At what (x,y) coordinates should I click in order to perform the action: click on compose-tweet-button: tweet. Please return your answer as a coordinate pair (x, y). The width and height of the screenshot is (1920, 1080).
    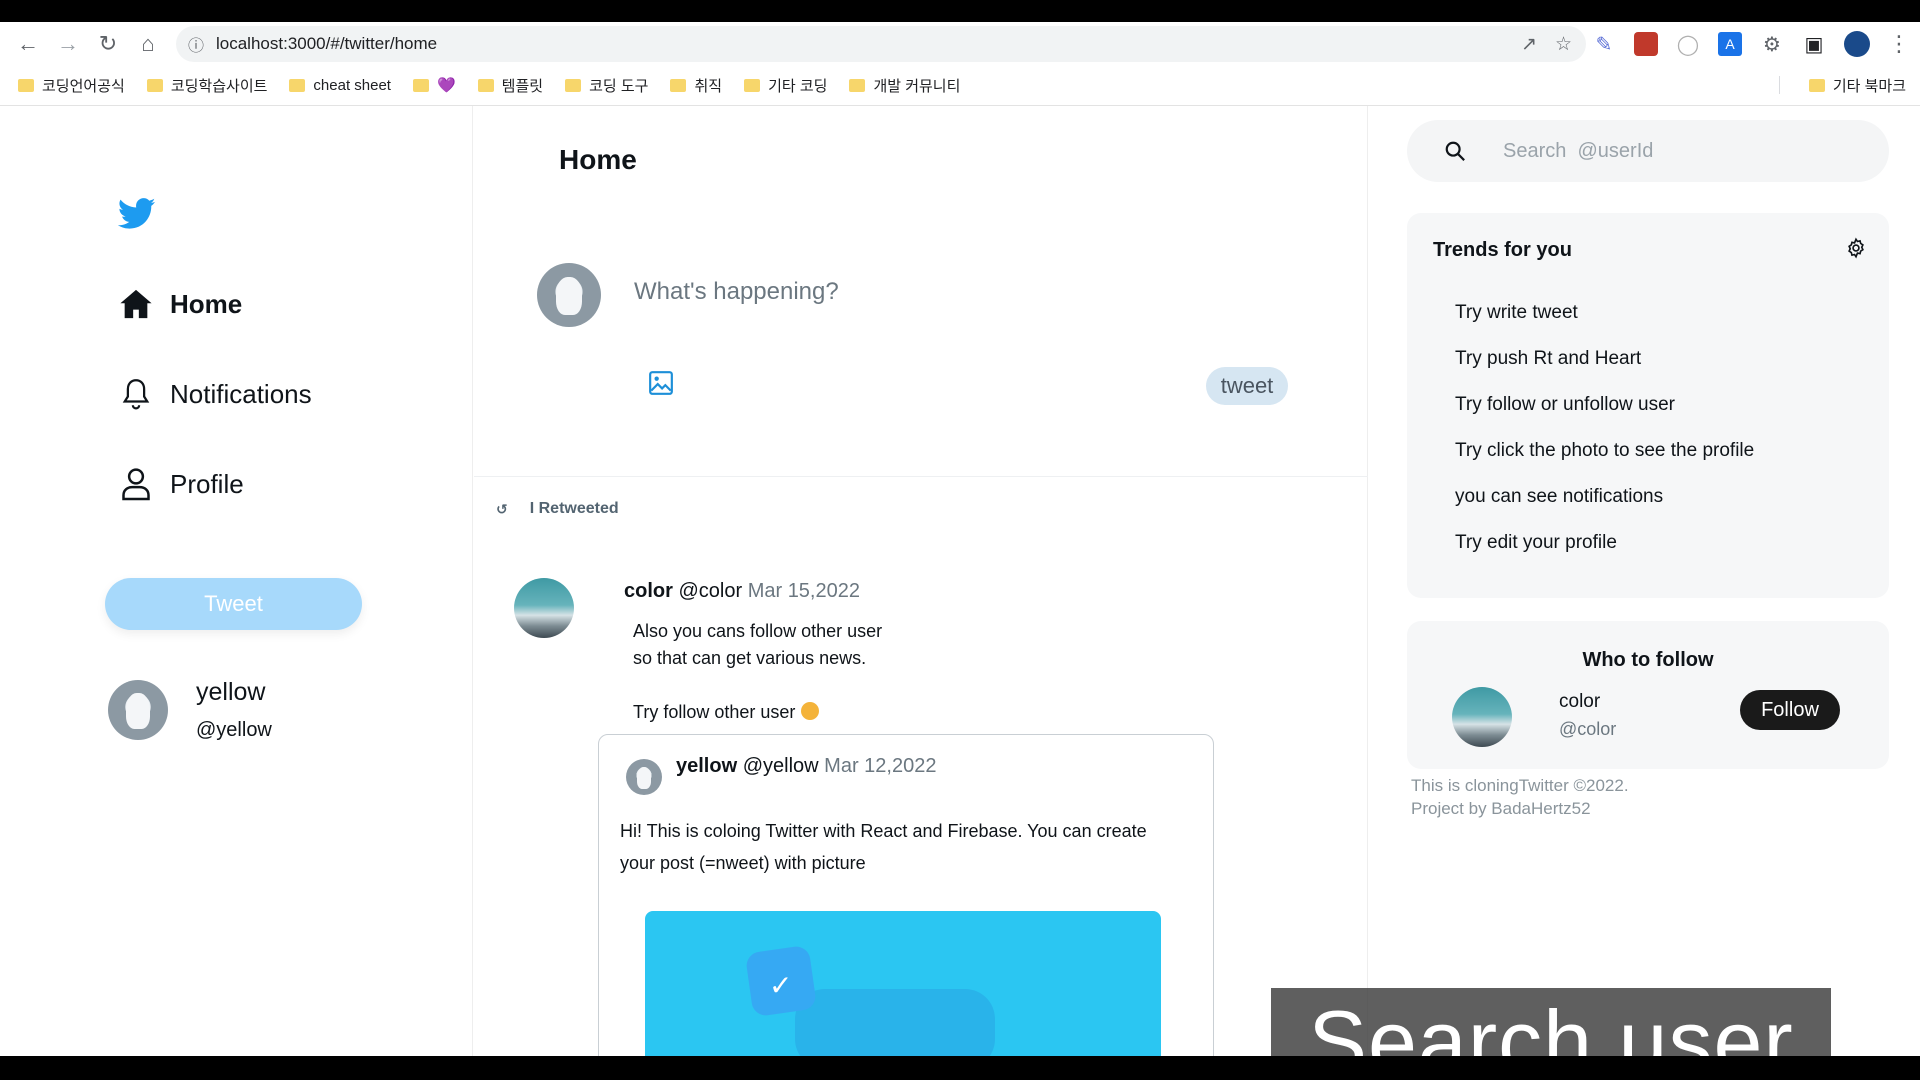
    Looking at the image, I should click on (1247, 386).